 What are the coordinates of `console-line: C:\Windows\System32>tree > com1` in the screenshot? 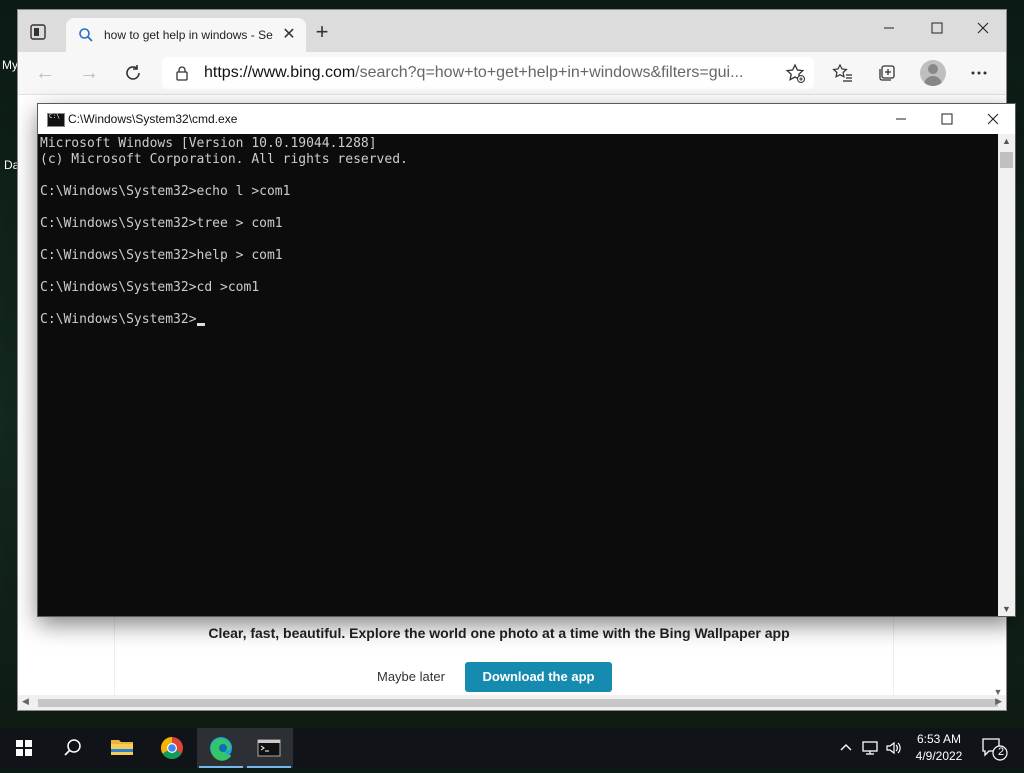 It's located at (161, 223).